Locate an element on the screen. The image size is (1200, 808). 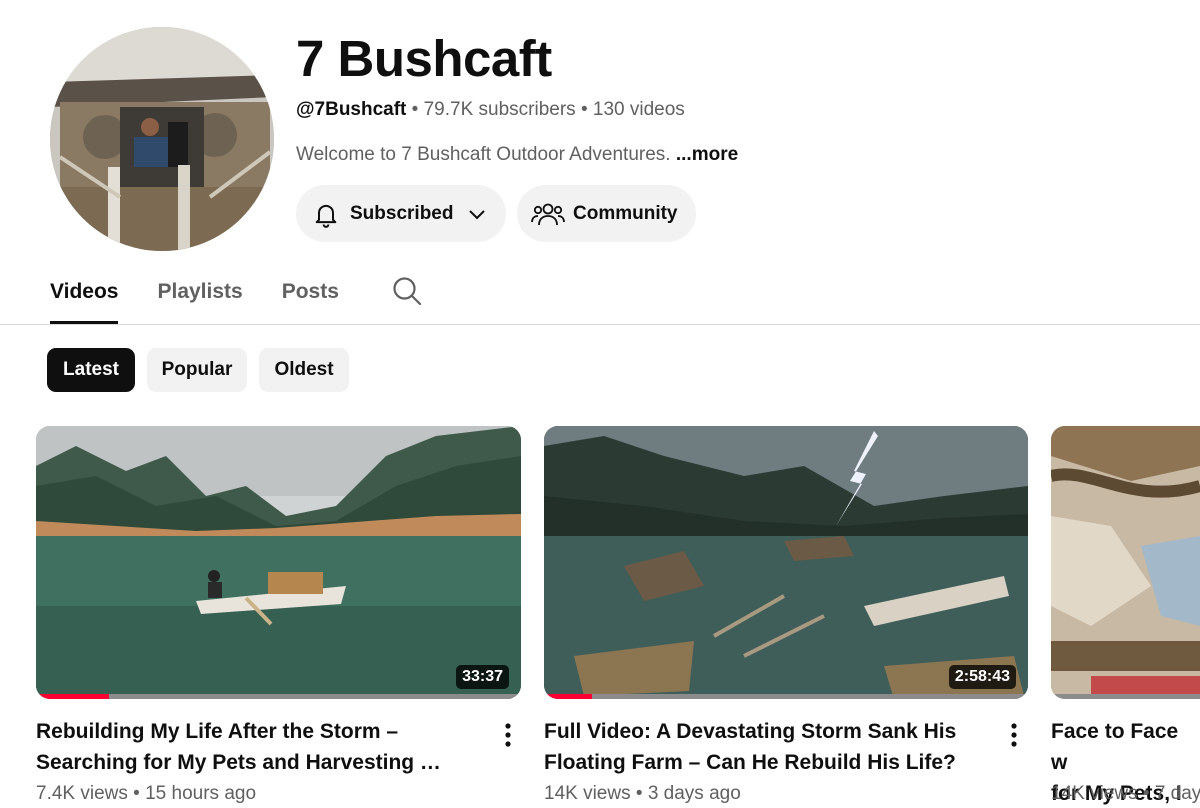
subscribed-button: Subscribed is located at coordinates (401, 213).